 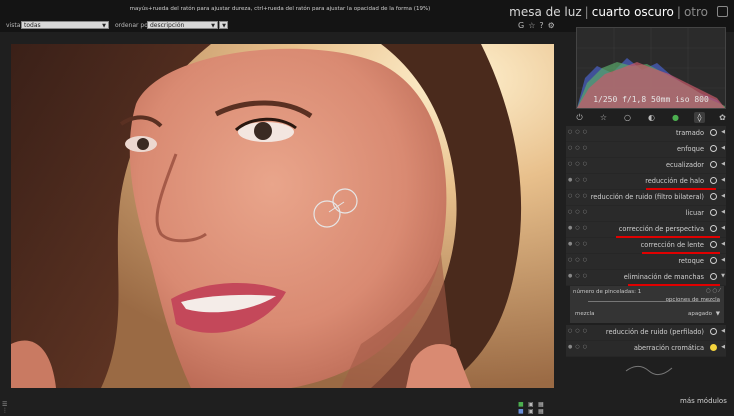 What do you see at coordinates (661, 229) in the screenshot?
I see `module-name: corrección de perspectiva` at bounding box center [661, 229].